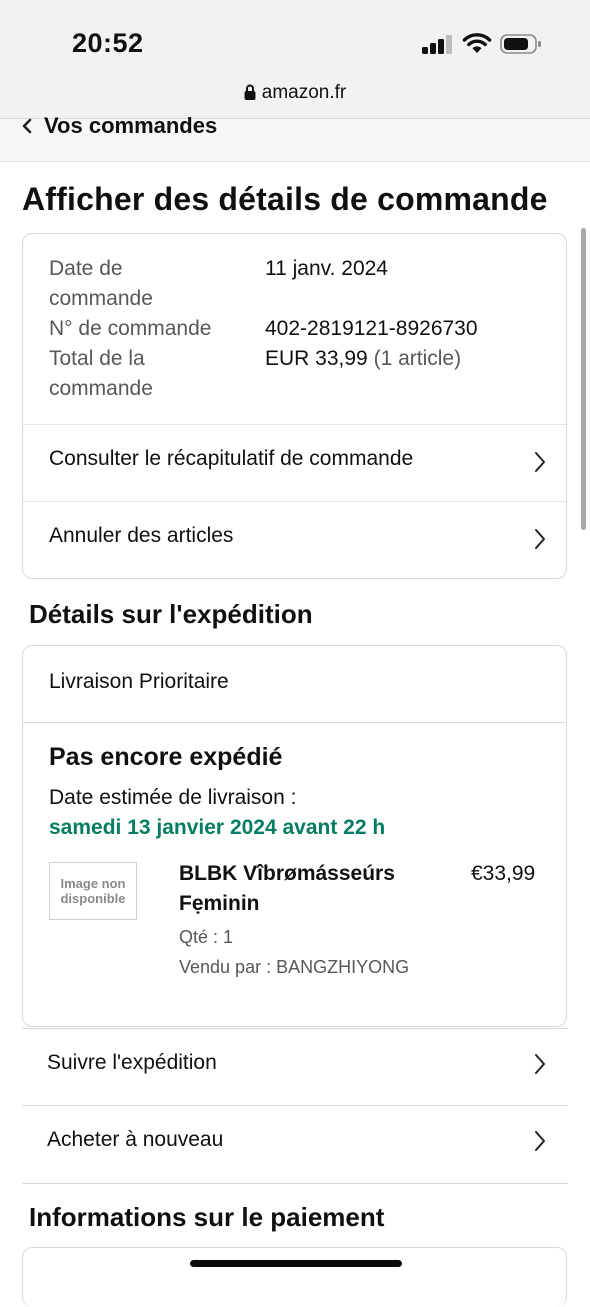 This screenshot has height=1307, width=590. I want to click on order-date-label-line: commande, so click(101, 298).